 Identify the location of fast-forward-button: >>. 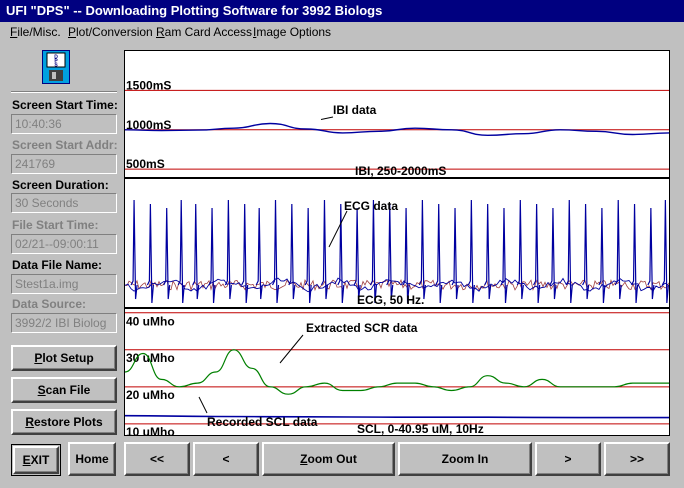
(637, 459).